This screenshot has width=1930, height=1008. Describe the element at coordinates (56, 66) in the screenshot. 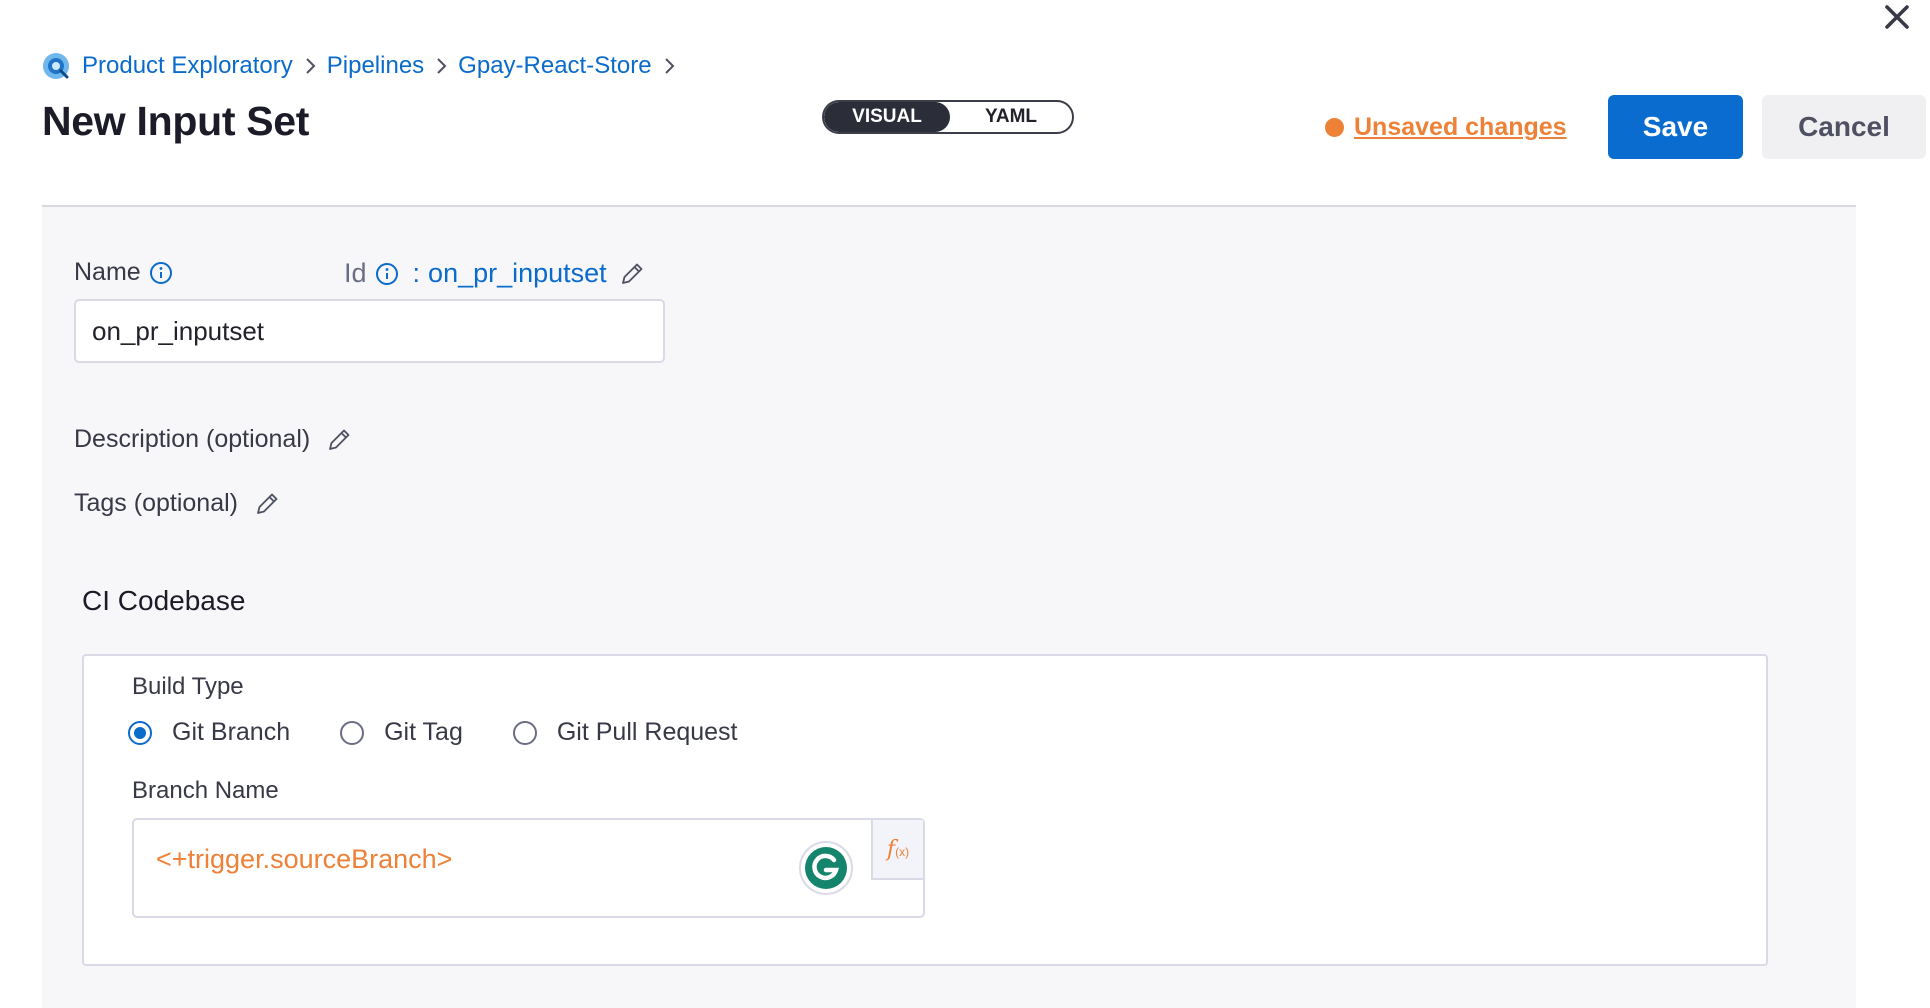

I see `project-logo-icon` at that location.